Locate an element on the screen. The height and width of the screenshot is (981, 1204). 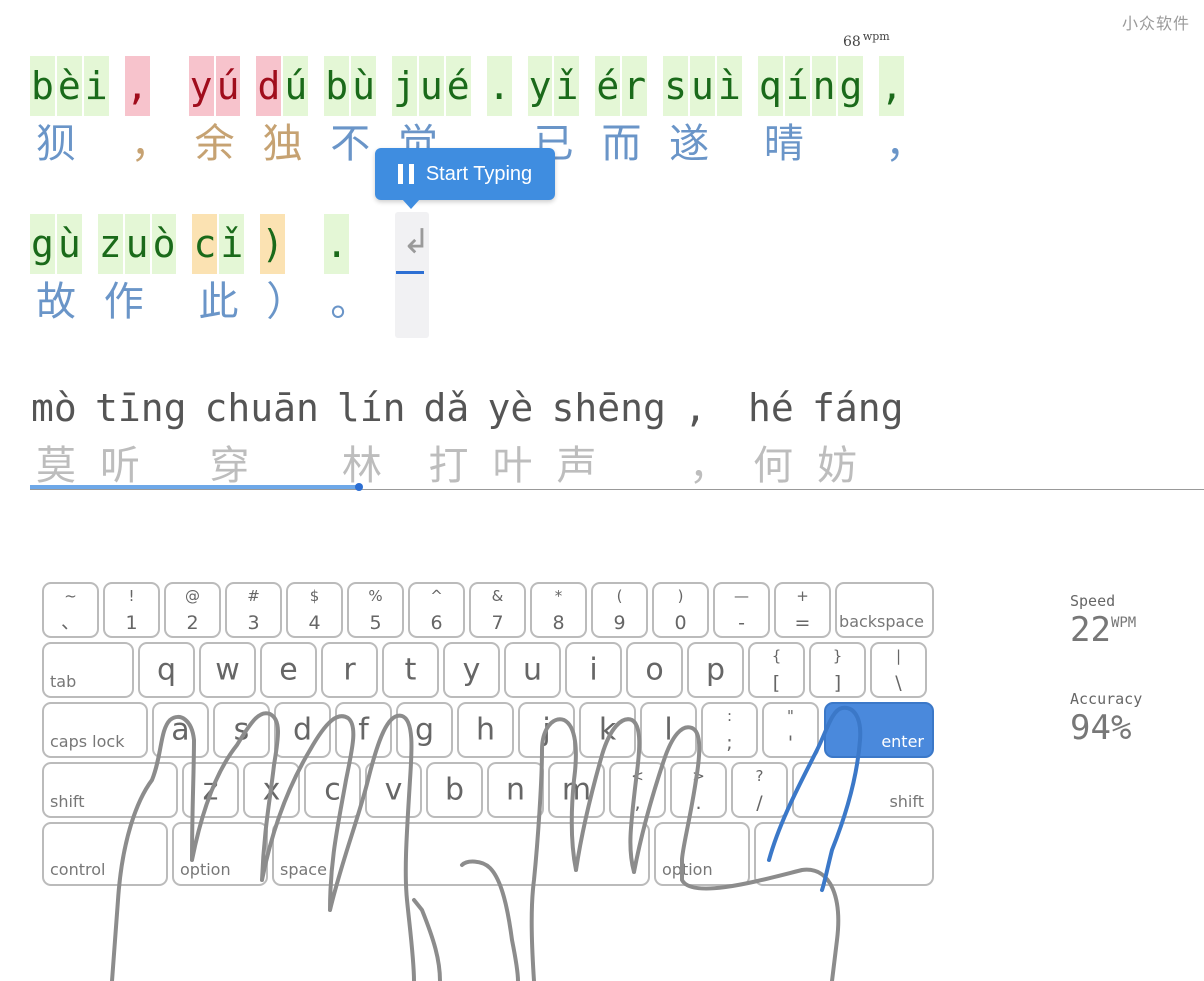
hanzi-char: 狈 is located at coordinates (58, 144).